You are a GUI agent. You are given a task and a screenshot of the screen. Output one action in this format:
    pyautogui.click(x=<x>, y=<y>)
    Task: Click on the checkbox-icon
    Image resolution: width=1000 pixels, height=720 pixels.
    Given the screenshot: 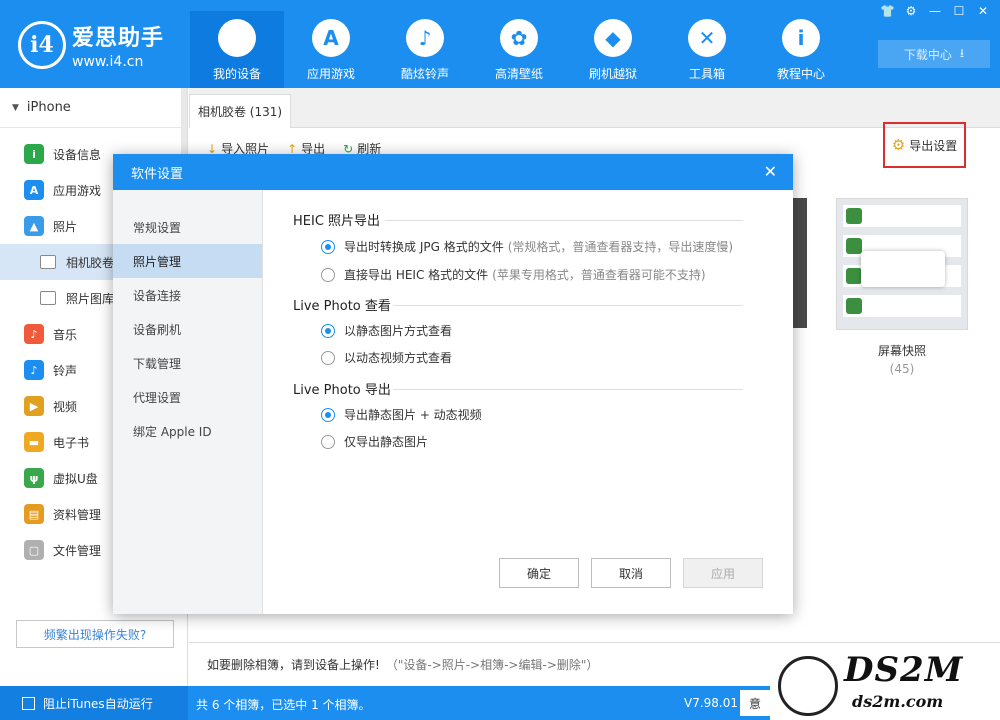 What is the action you would take?
    pyautogui.click(x=28, y=703)
    